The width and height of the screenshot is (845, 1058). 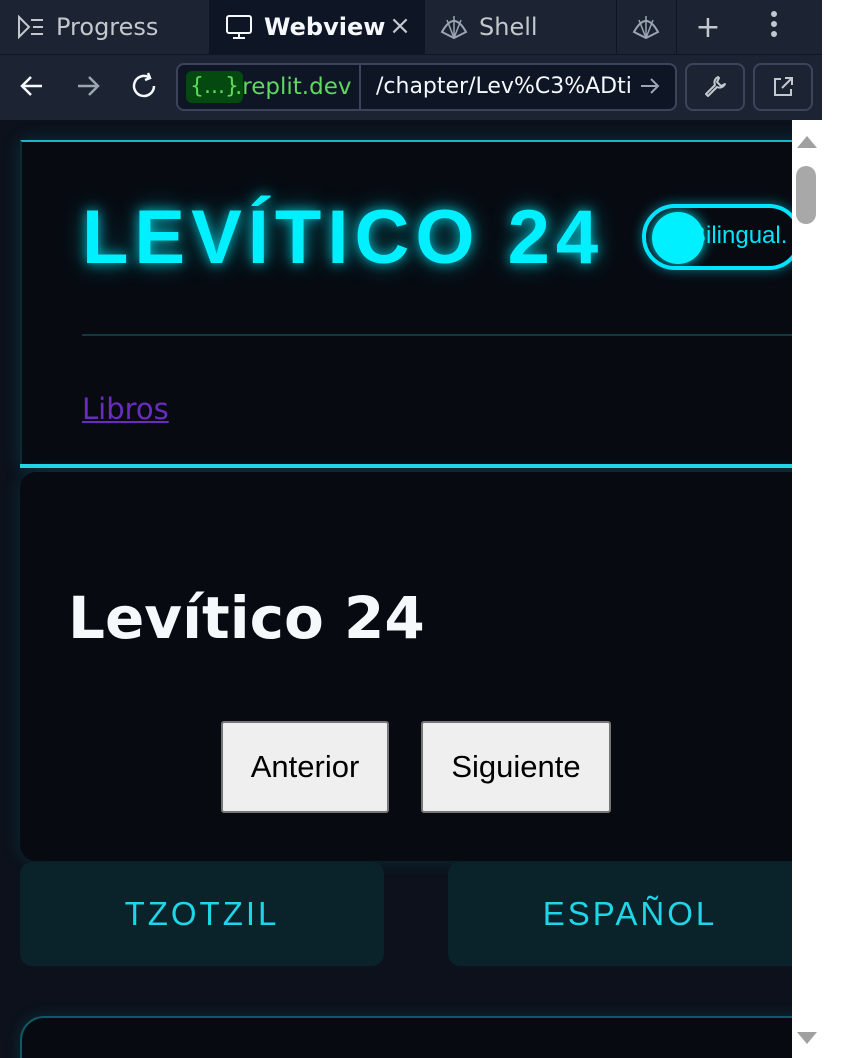 What do you see at coordinates (202, 914) in the screenshot?
I see `tab-tzotzil: TZOTZIL` at bounding box center [202, 914].